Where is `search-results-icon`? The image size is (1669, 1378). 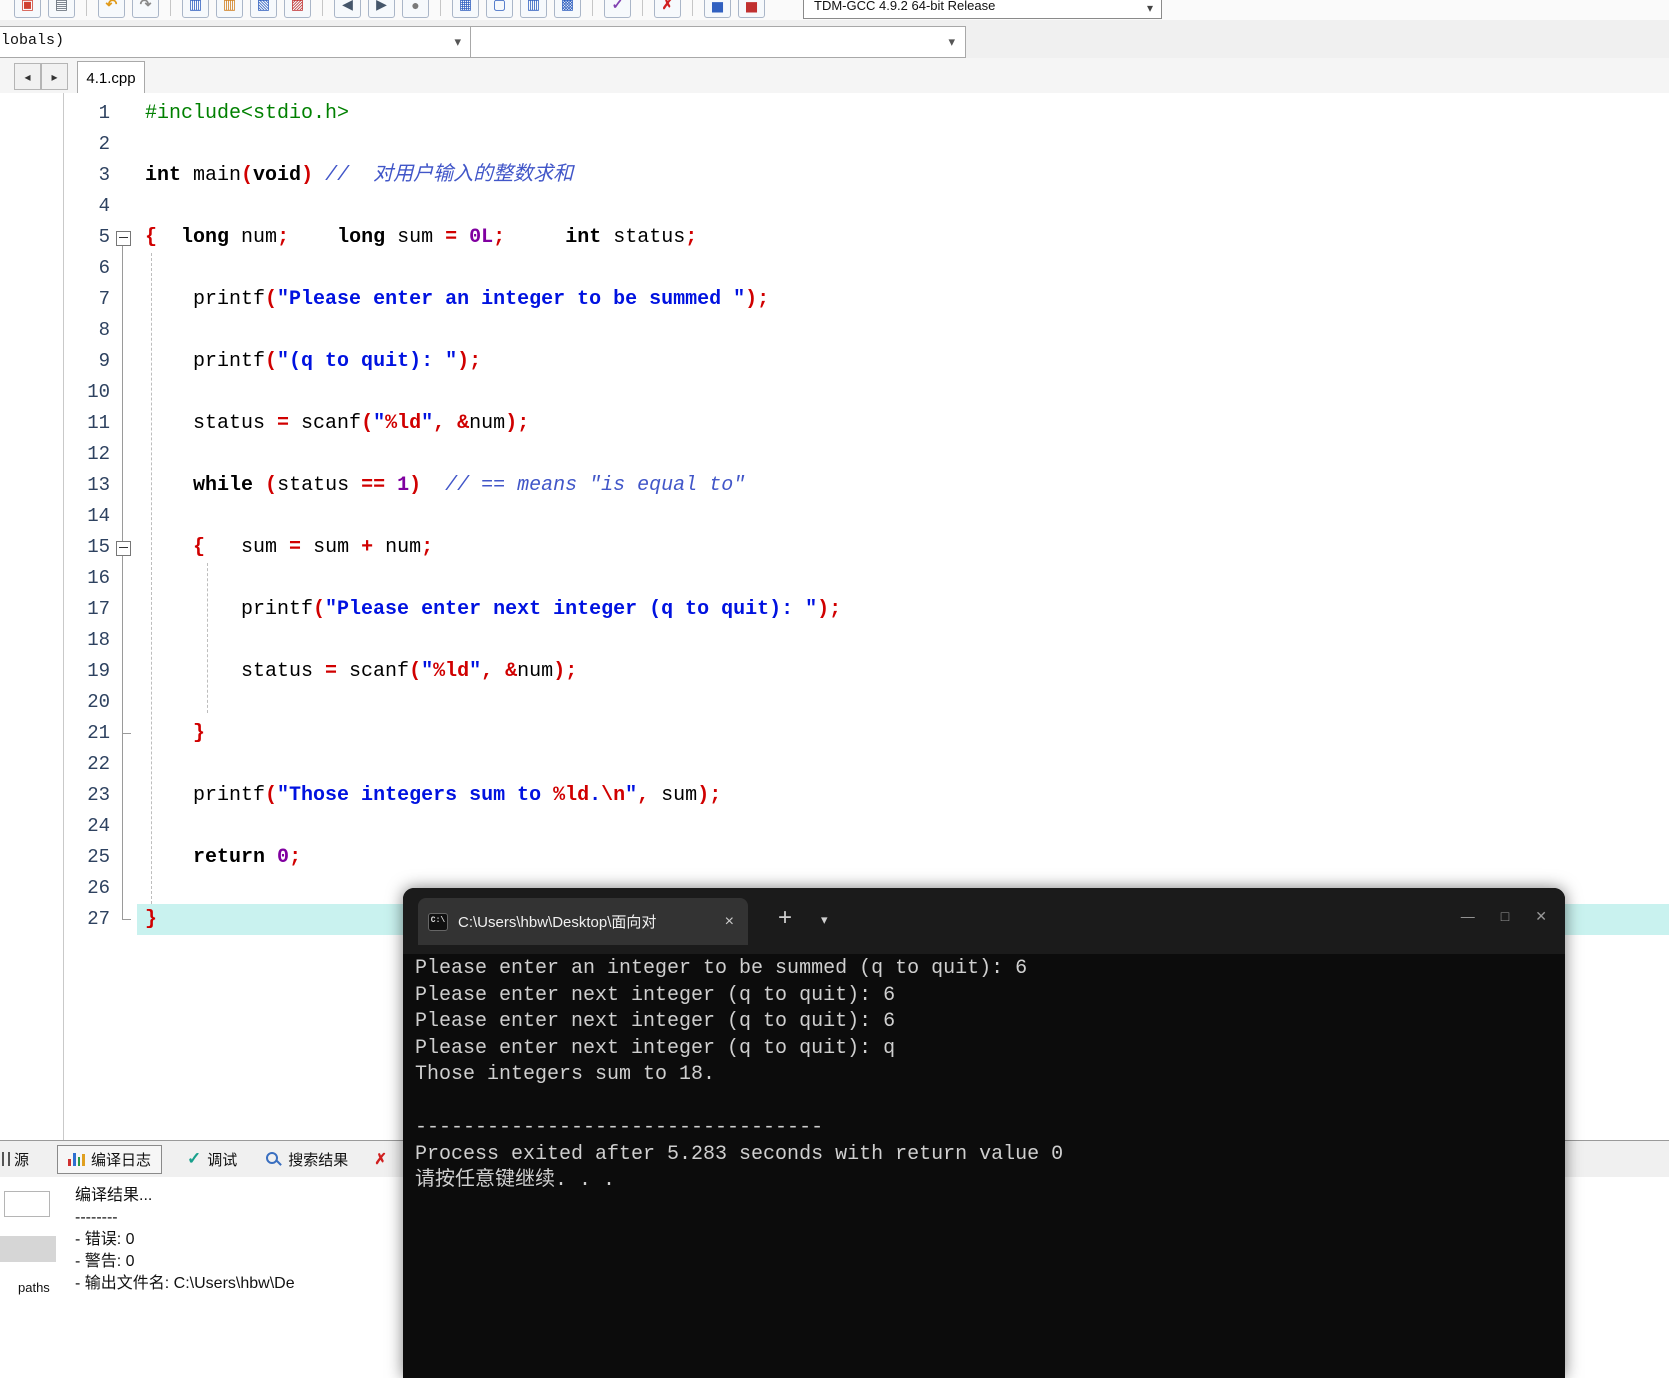 search-results-icon is located at coordinates (273, 1159).